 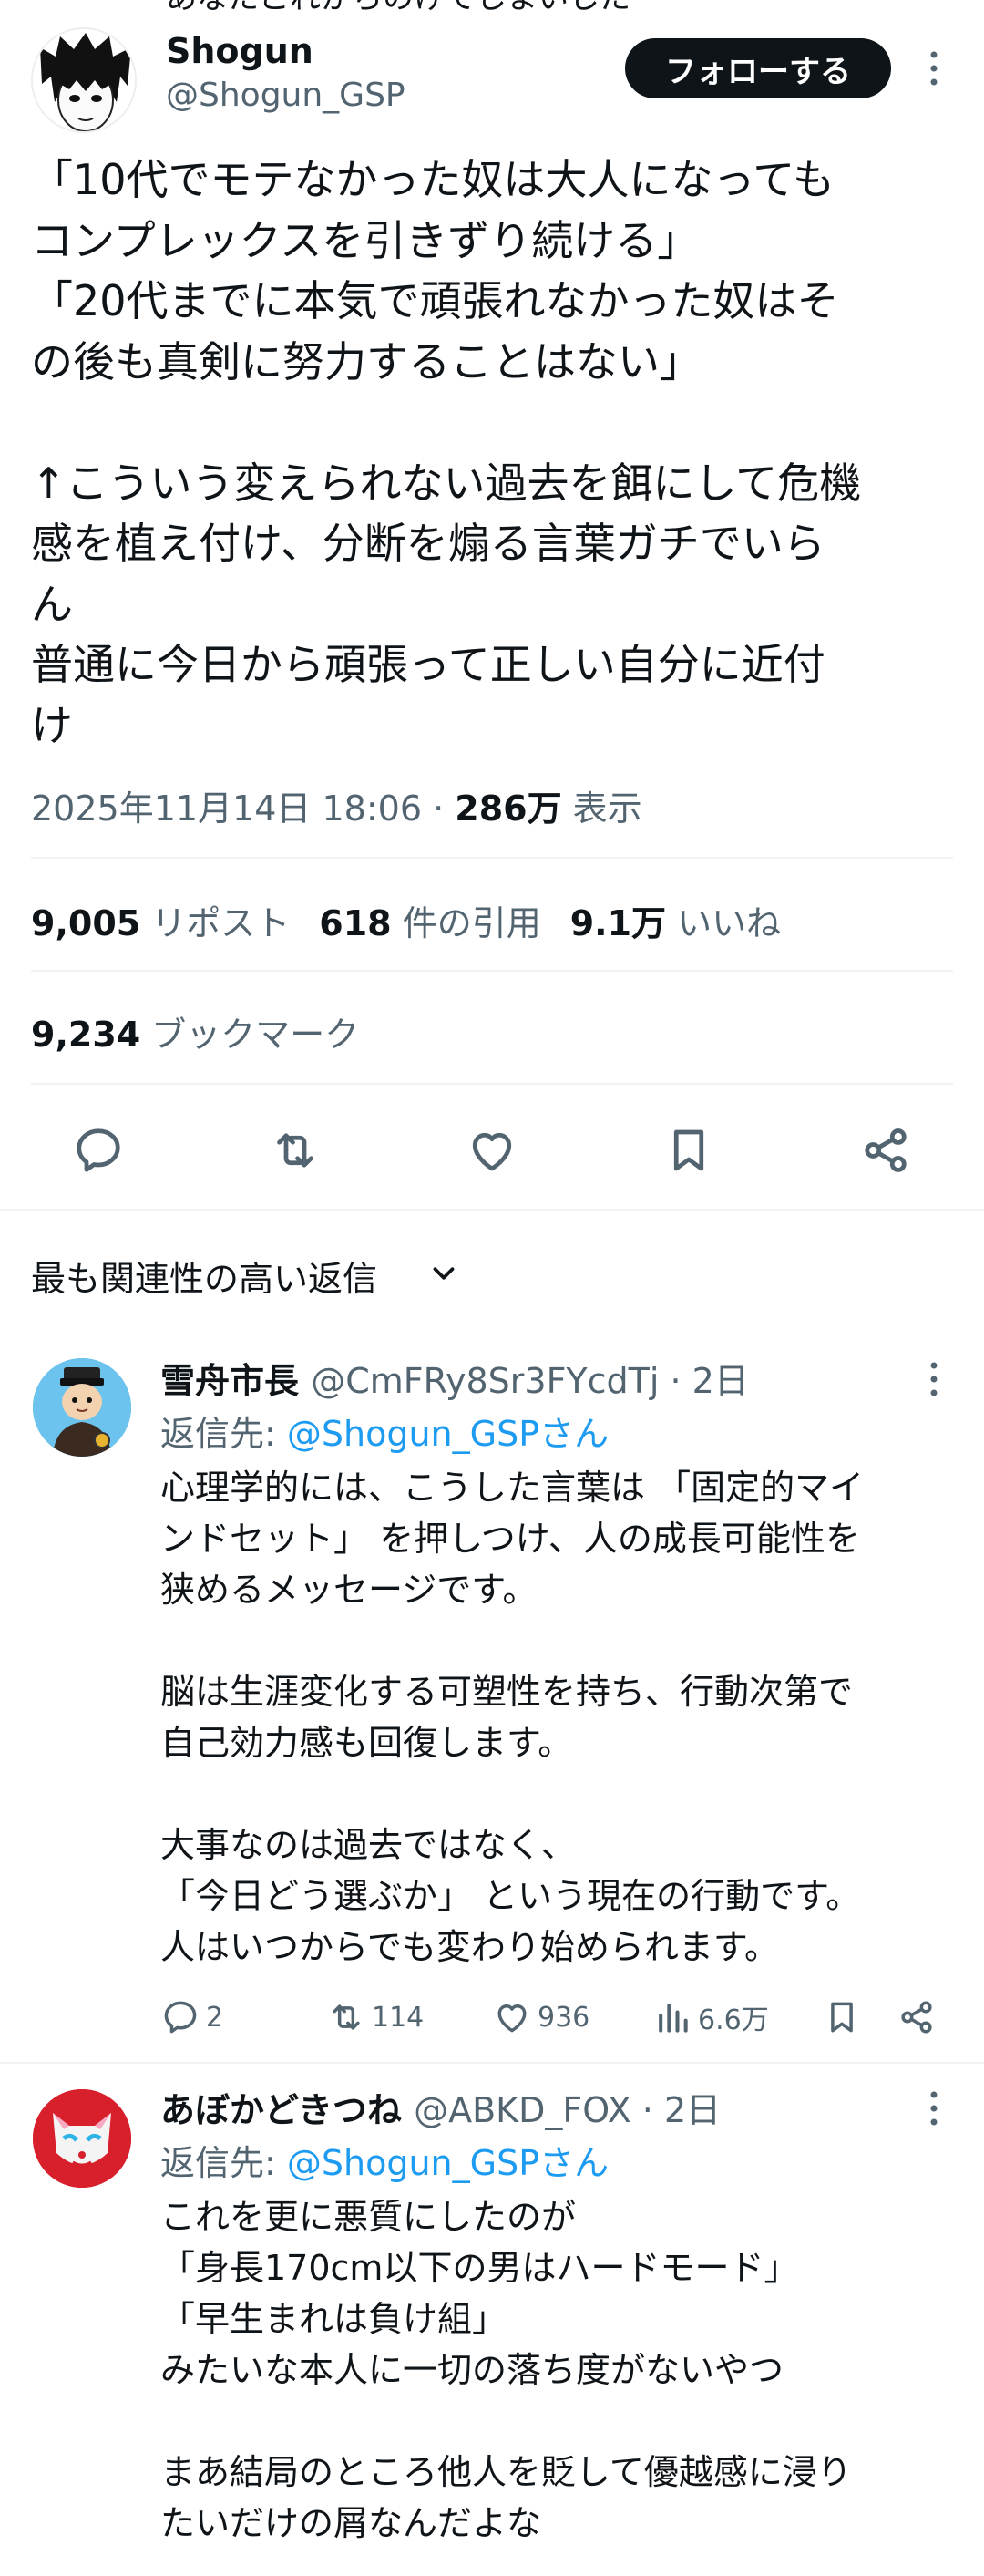 What do you see at coordinates (285, 95) in the screenshot?
I see `author-handle: @Shogun_GSP` at bounding box center [285, 95].